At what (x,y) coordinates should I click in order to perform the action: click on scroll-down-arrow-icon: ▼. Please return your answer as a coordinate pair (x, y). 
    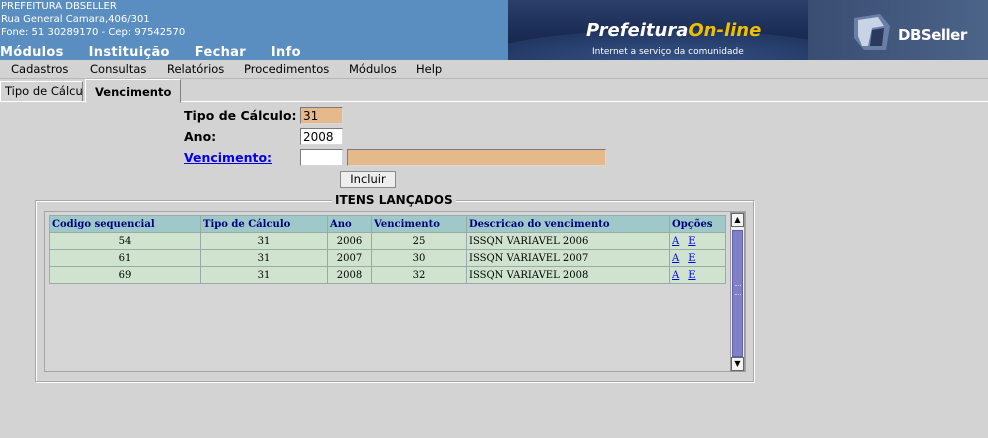
    Looking at the image, I should click on (737, 364).